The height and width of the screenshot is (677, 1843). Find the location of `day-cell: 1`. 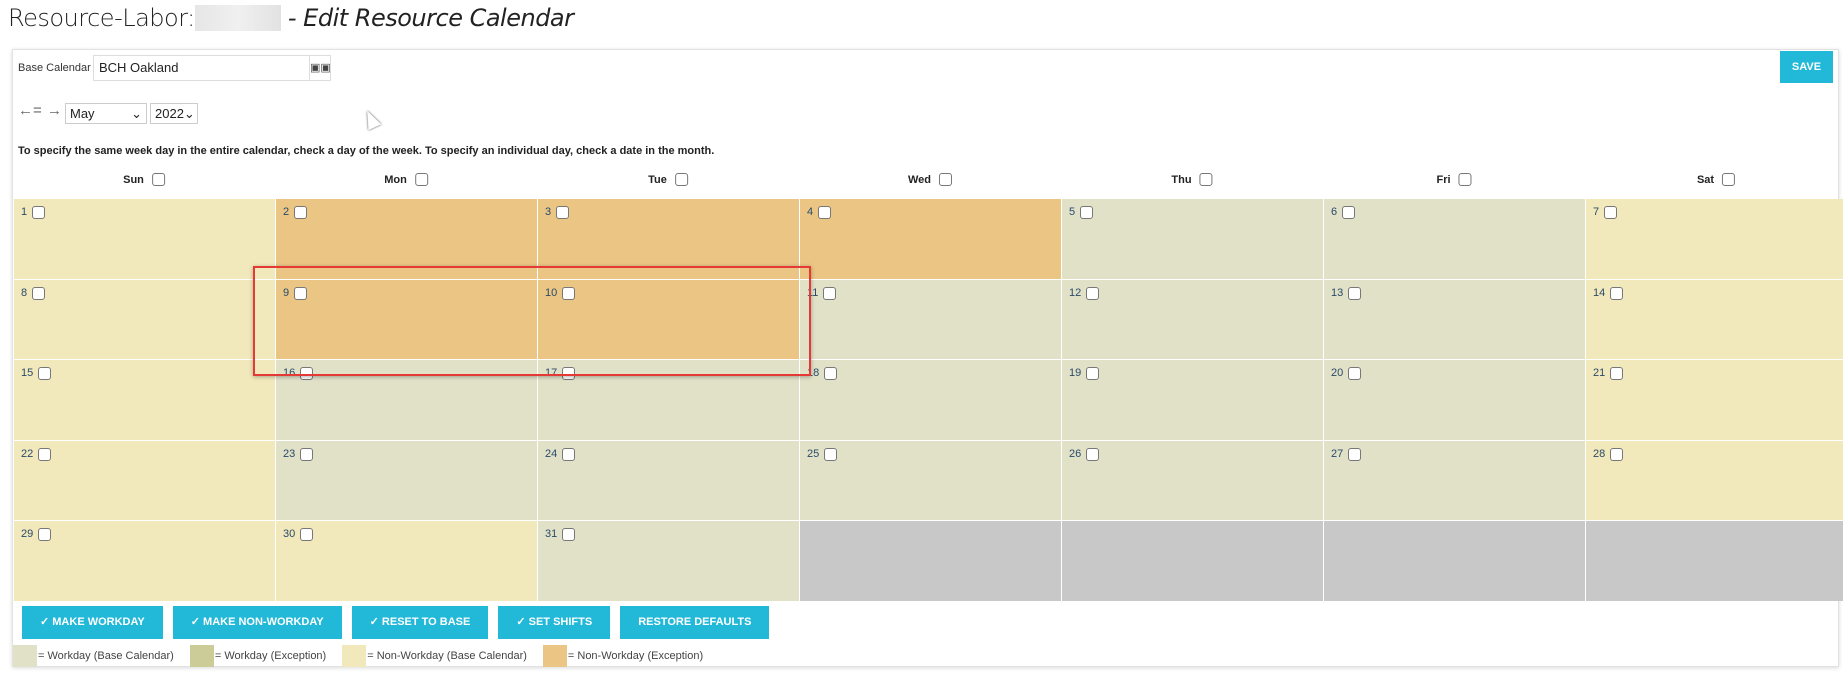

day-cell: 1 is located at coordinates (144, 239).